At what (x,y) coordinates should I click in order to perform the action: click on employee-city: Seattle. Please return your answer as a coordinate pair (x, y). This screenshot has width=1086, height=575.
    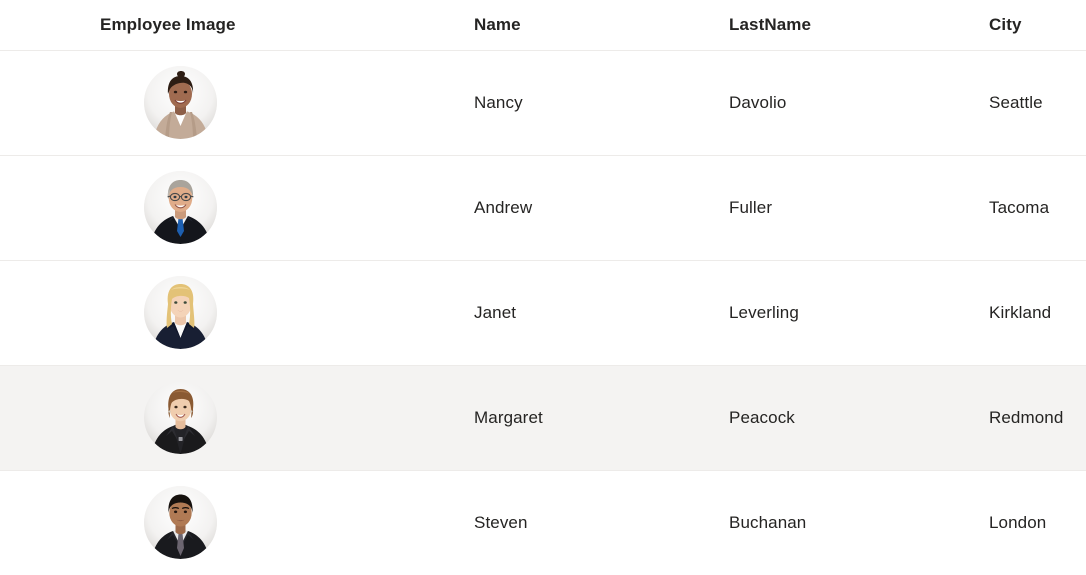
    Looking at the image, I should click on (1029, 103).